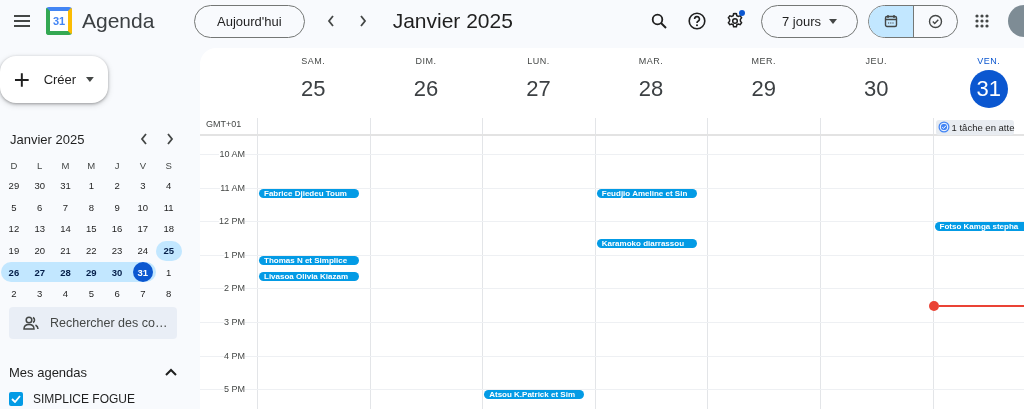 The width and height of the screenshot is (1024, 409). What do you see at coordinates (22, 79) in the screenshot?
I see `plus-icon` at bounding box center [22, 79].